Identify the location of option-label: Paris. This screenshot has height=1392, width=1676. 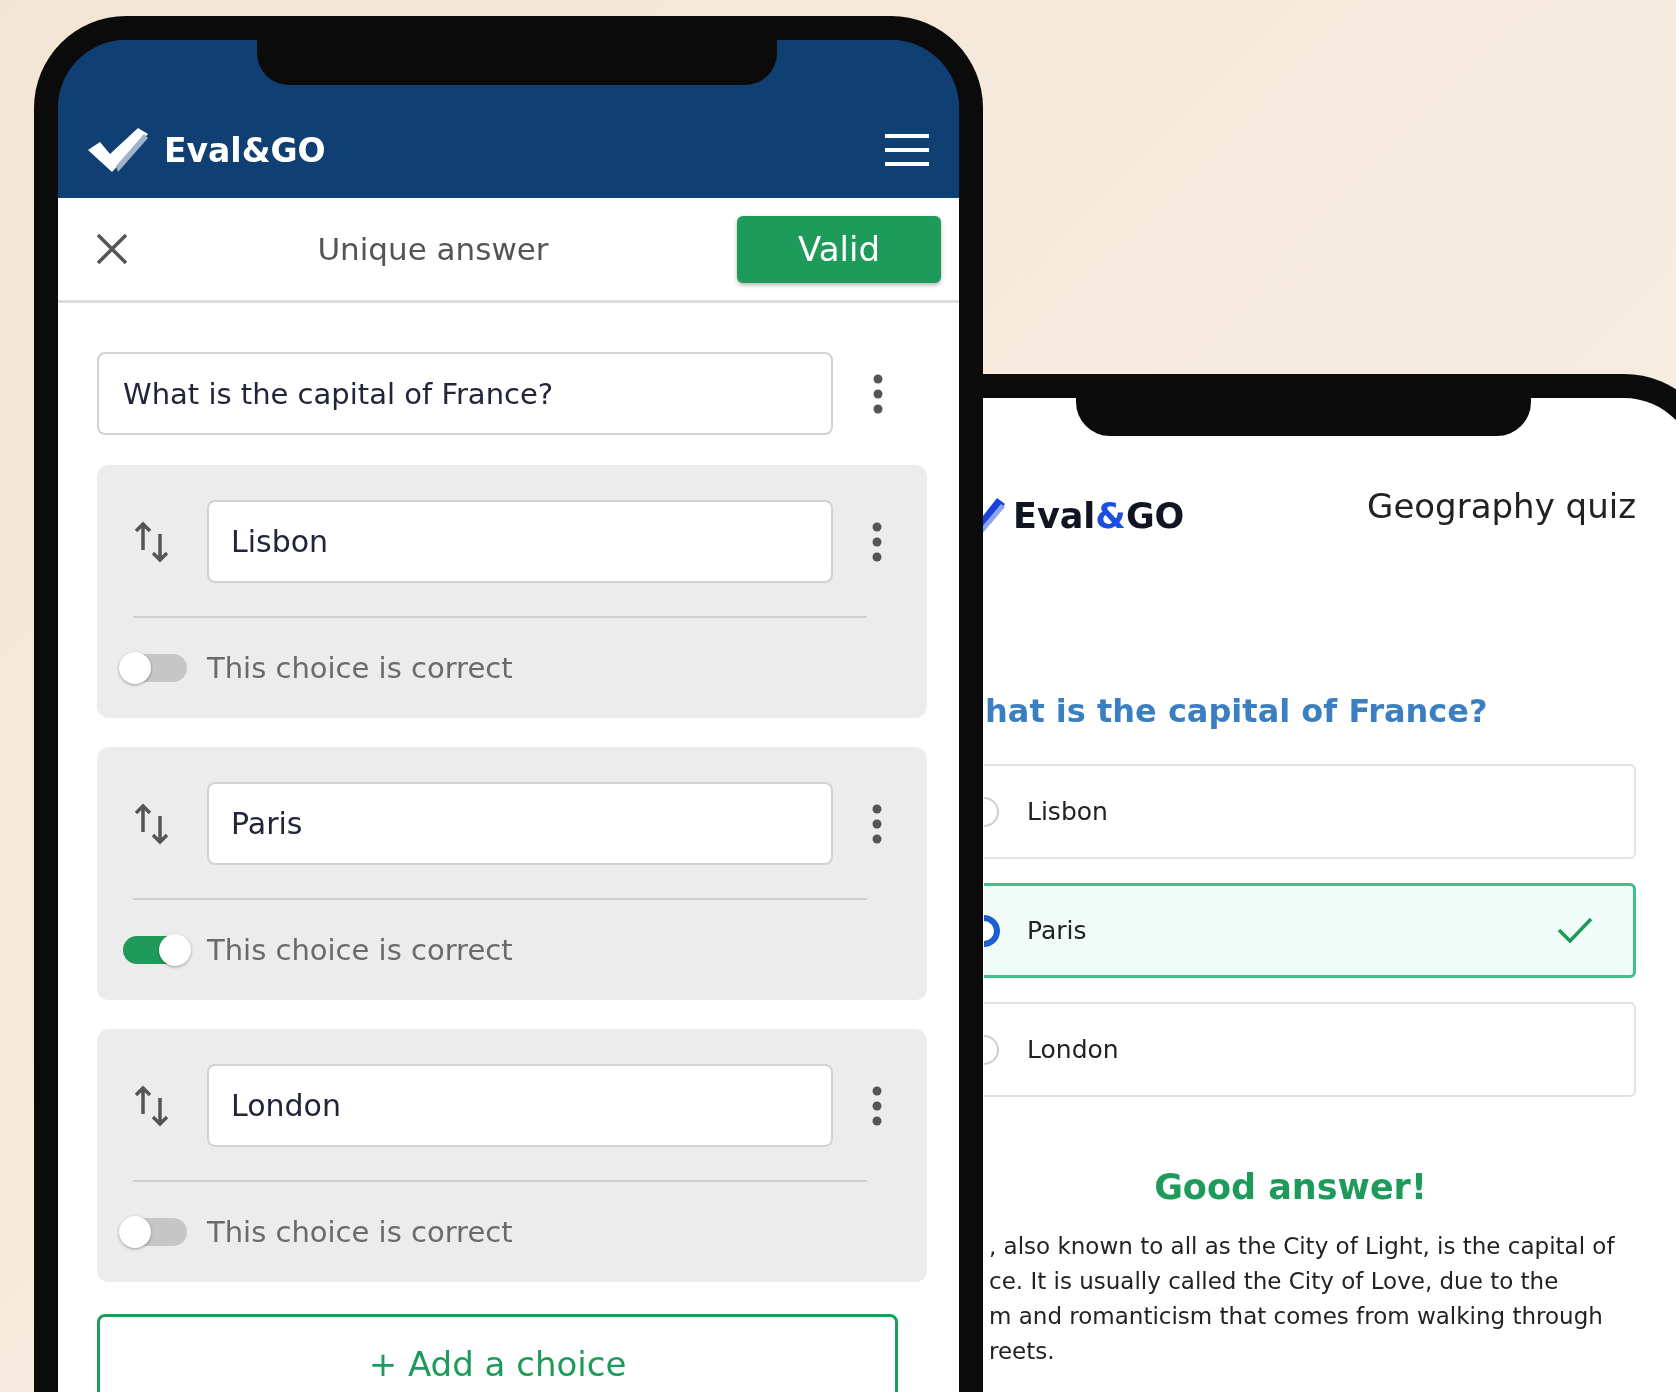
(1057, 930).